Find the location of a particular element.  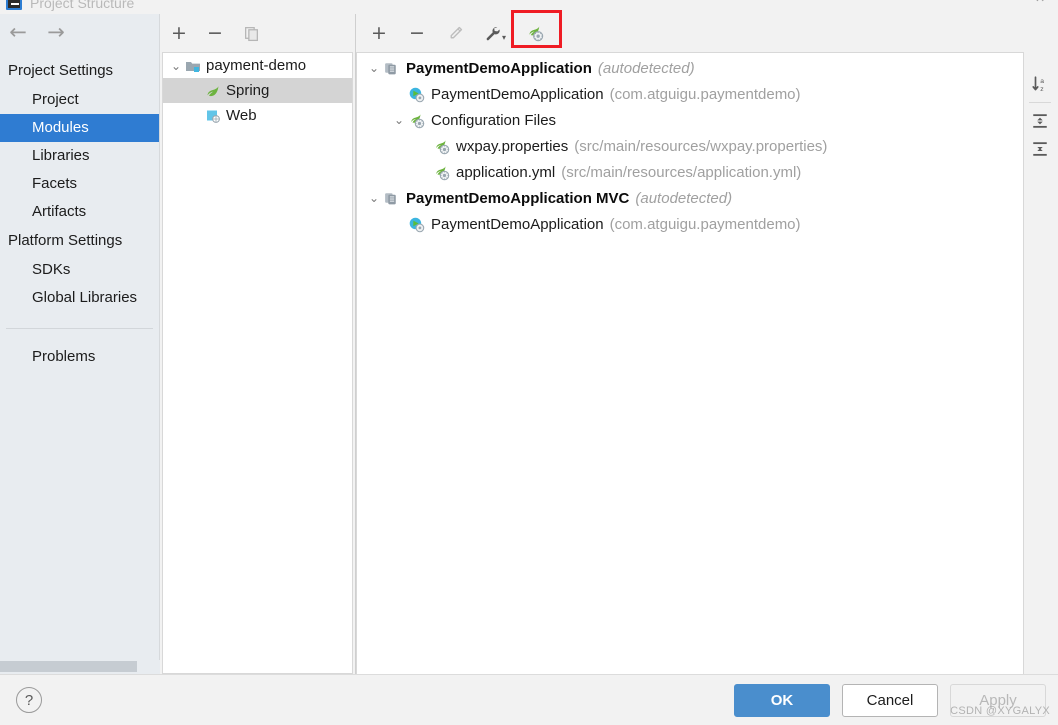

modules-toolbar: + − is located at coordinates (257, 33).